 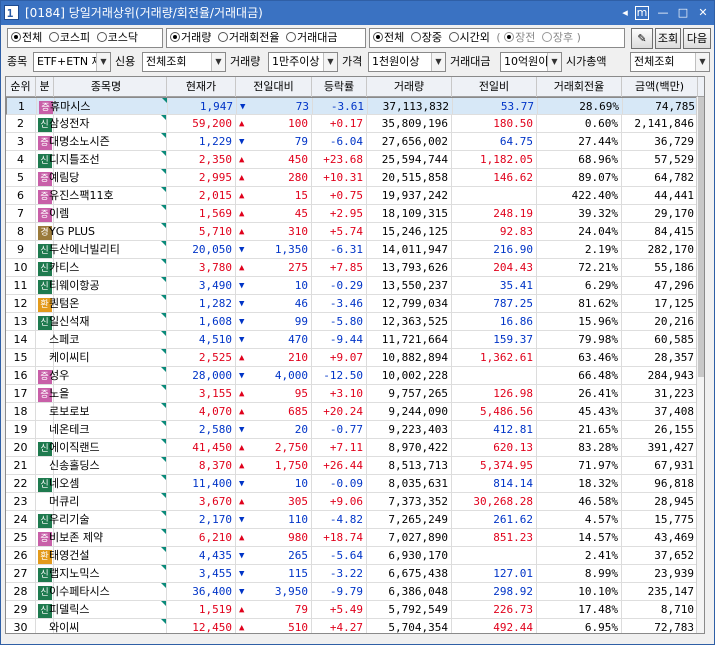 What do you see at coordinates (579, 87) in the screenshot?
I see `col-turnover-header: 거래회전율` at bounding box center [579, 87].